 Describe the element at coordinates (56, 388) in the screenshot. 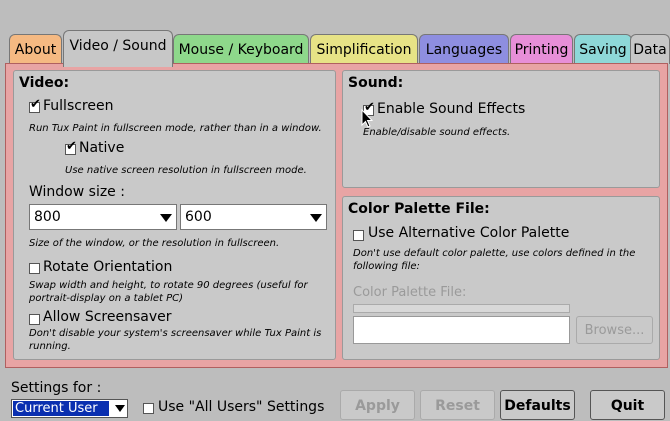

I see `settings-for-label: Settings for :` at that location.